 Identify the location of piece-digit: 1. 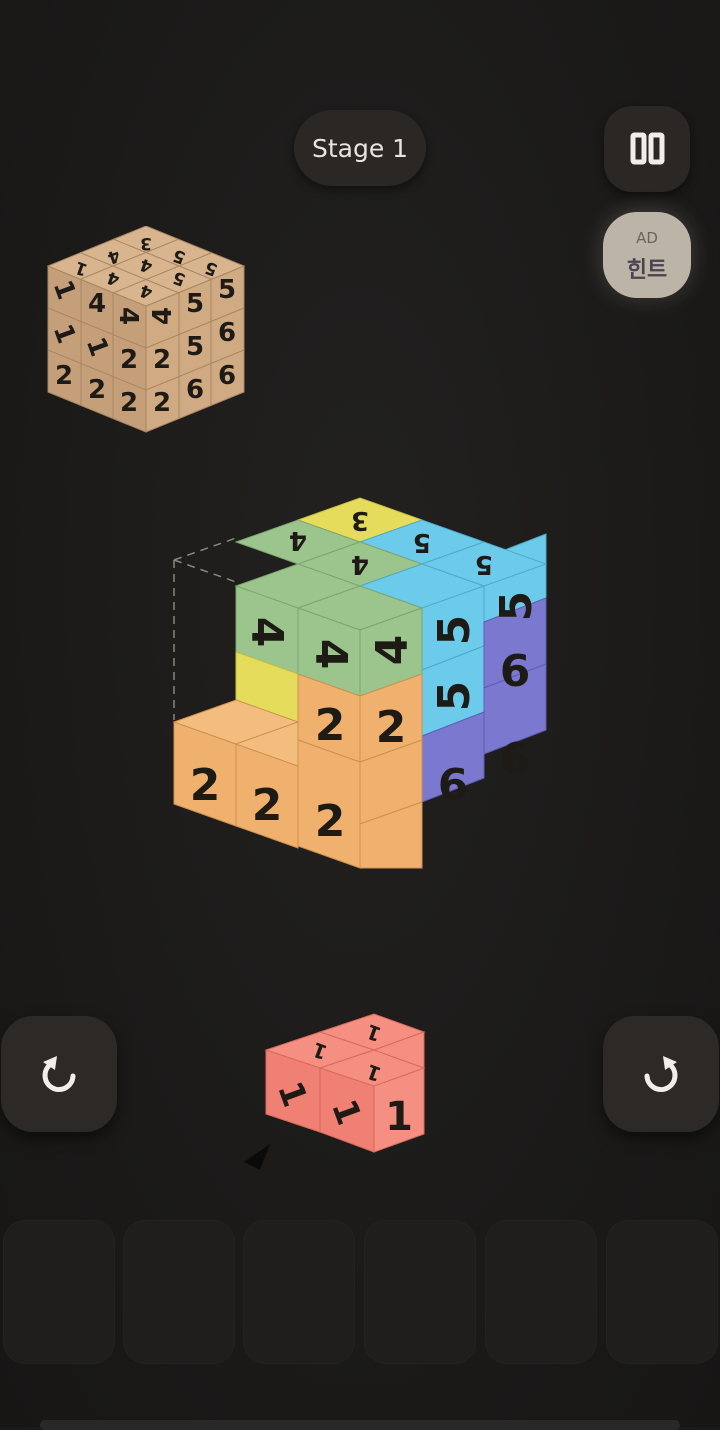
(399, 1117).